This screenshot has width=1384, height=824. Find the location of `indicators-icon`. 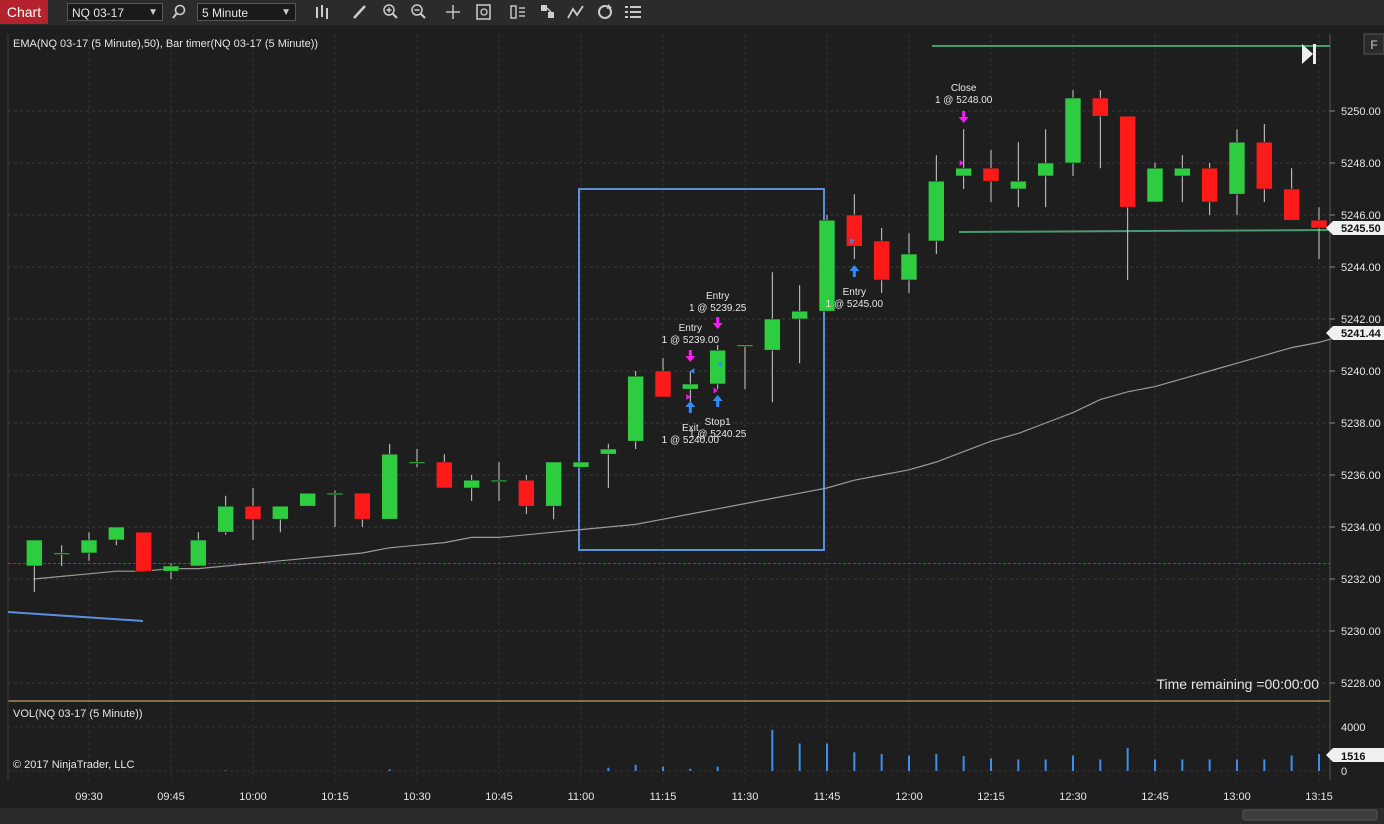

indicators-icon is located at coordinates (576, 12).